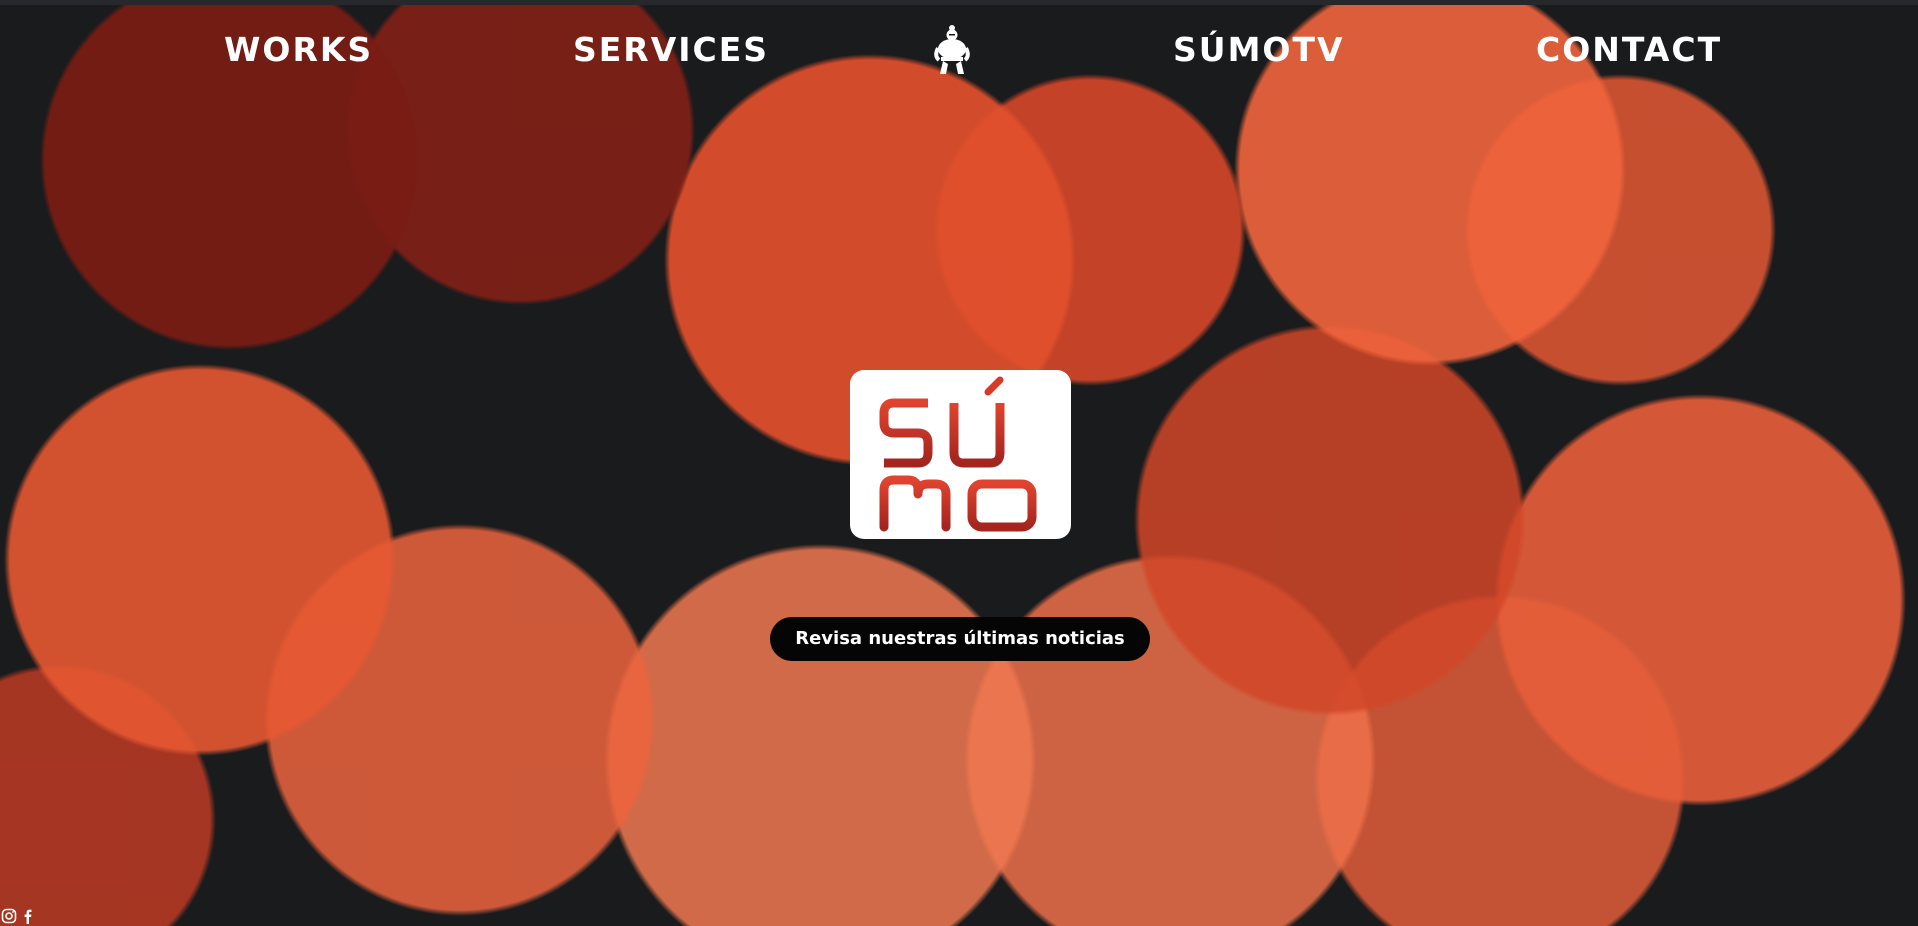 This screenshot has height=926, width=1918. Describe the element at coordinates (298, 50) in the screenshot. I see `nav-works: WORKS` at that location.